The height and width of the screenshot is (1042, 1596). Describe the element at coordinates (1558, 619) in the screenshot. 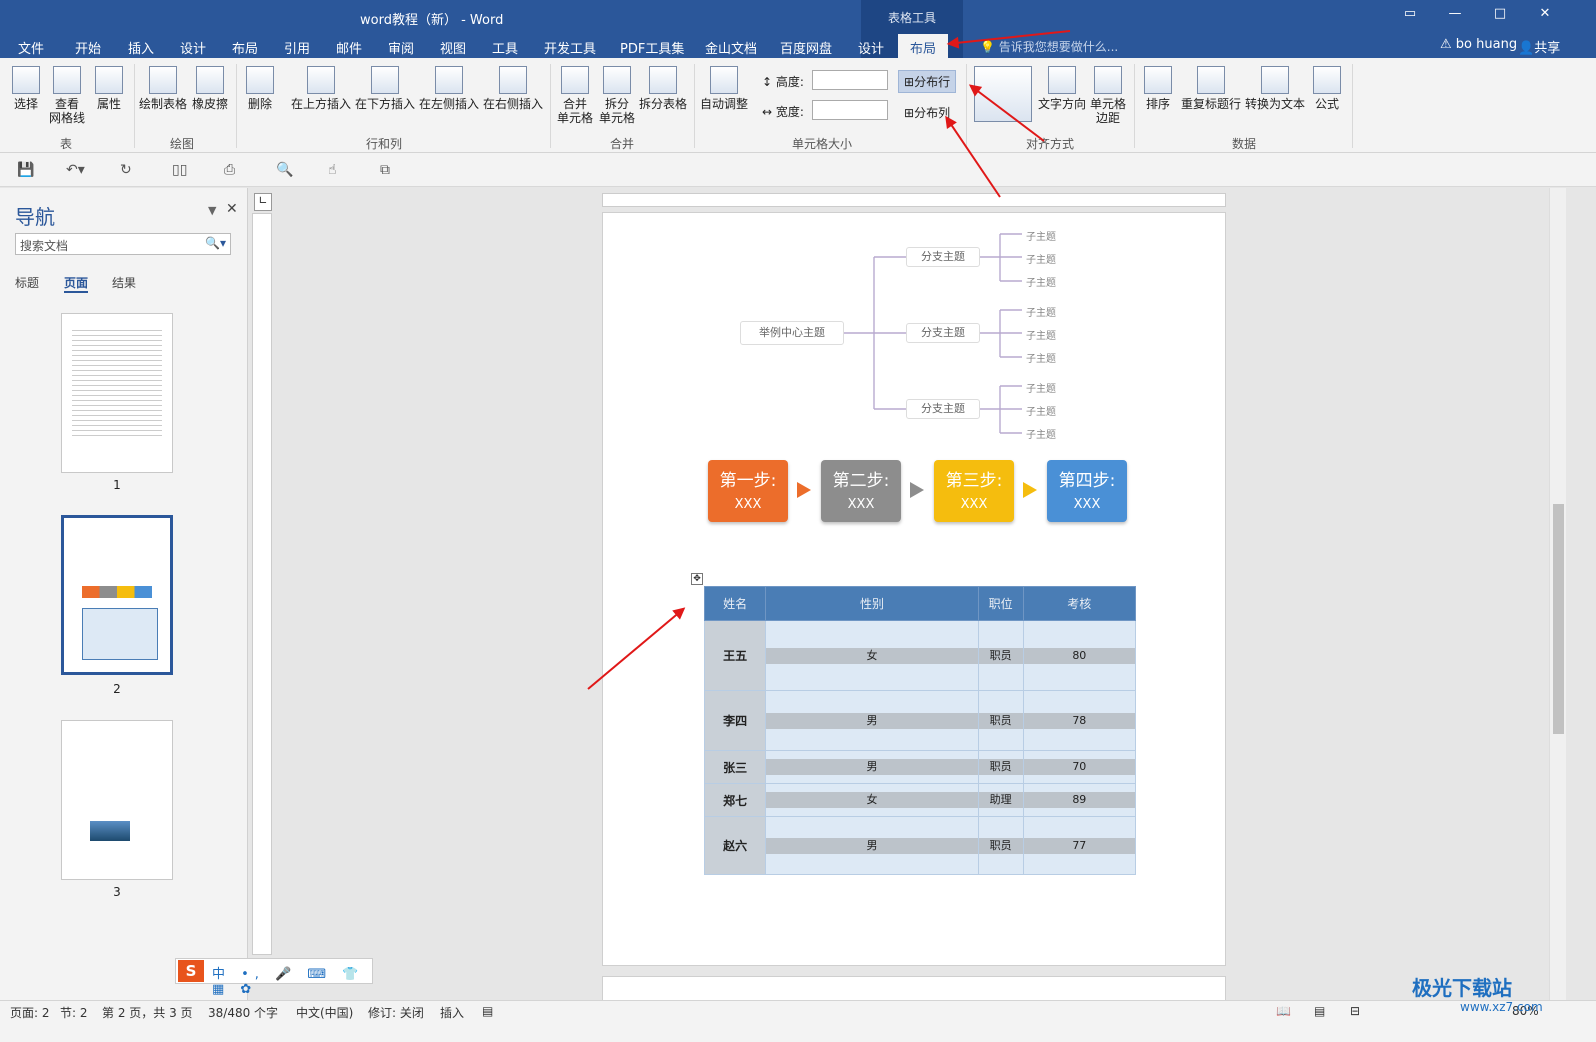

I see `scrollbar-thumb` at that location.